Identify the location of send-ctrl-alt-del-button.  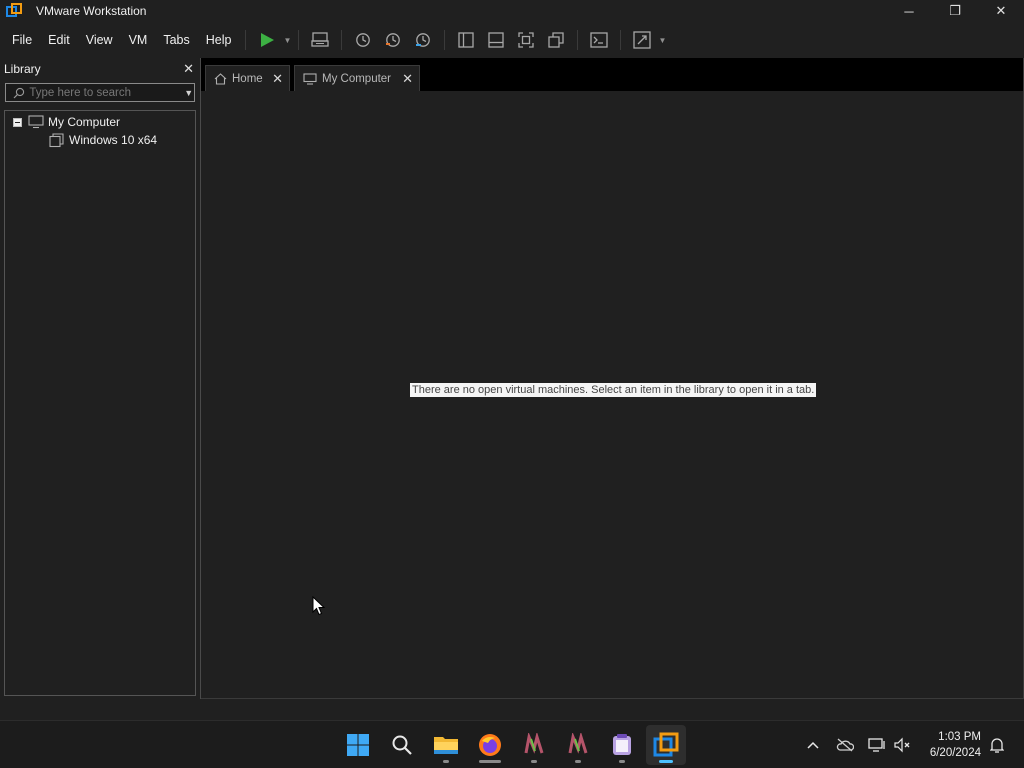
(320, 40).